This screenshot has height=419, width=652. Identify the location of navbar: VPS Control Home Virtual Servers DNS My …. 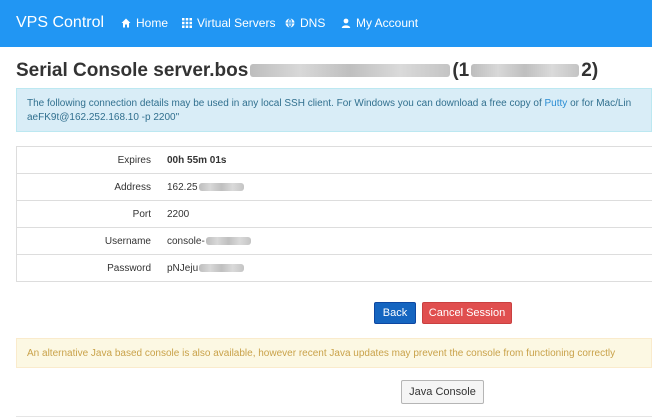
(326, 23).